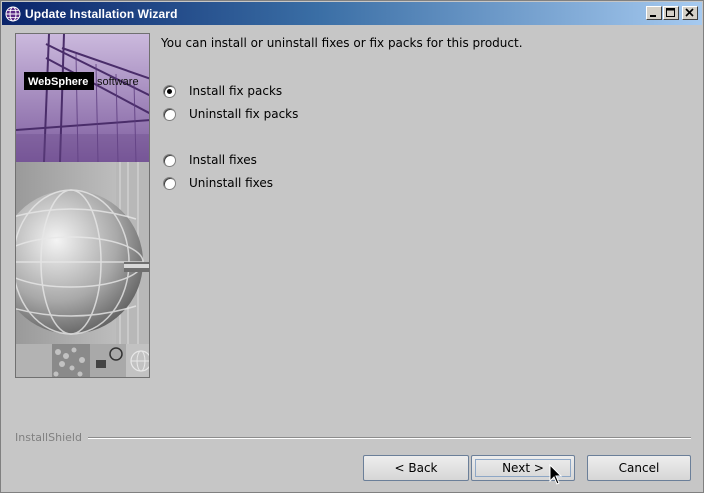  I want to click on minimize-icon, so click(653, 16).